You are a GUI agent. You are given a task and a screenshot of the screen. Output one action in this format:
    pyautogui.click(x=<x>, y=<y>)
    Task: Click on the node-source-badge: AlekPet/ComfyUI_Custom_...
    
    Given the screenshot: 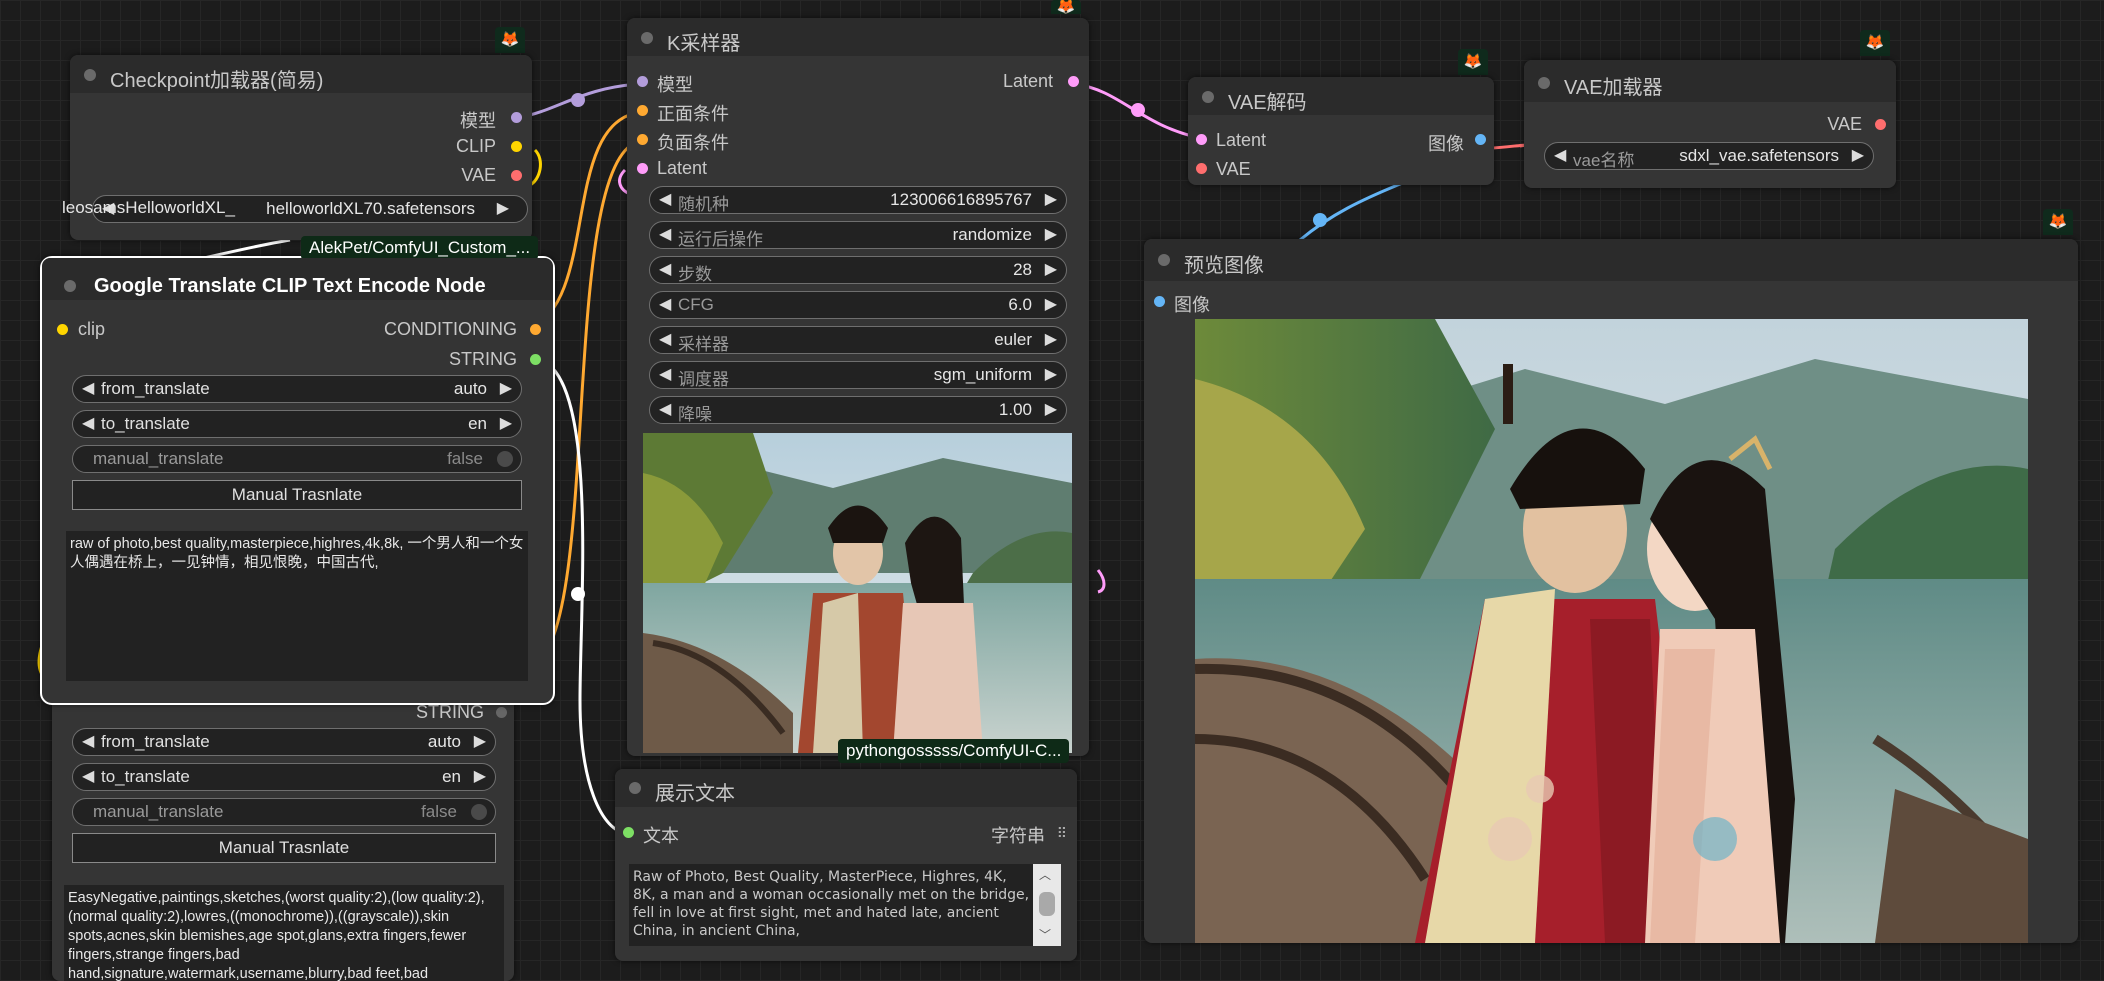 What is the action you would take?
    pyautogui.click(x=420, y=248)
    